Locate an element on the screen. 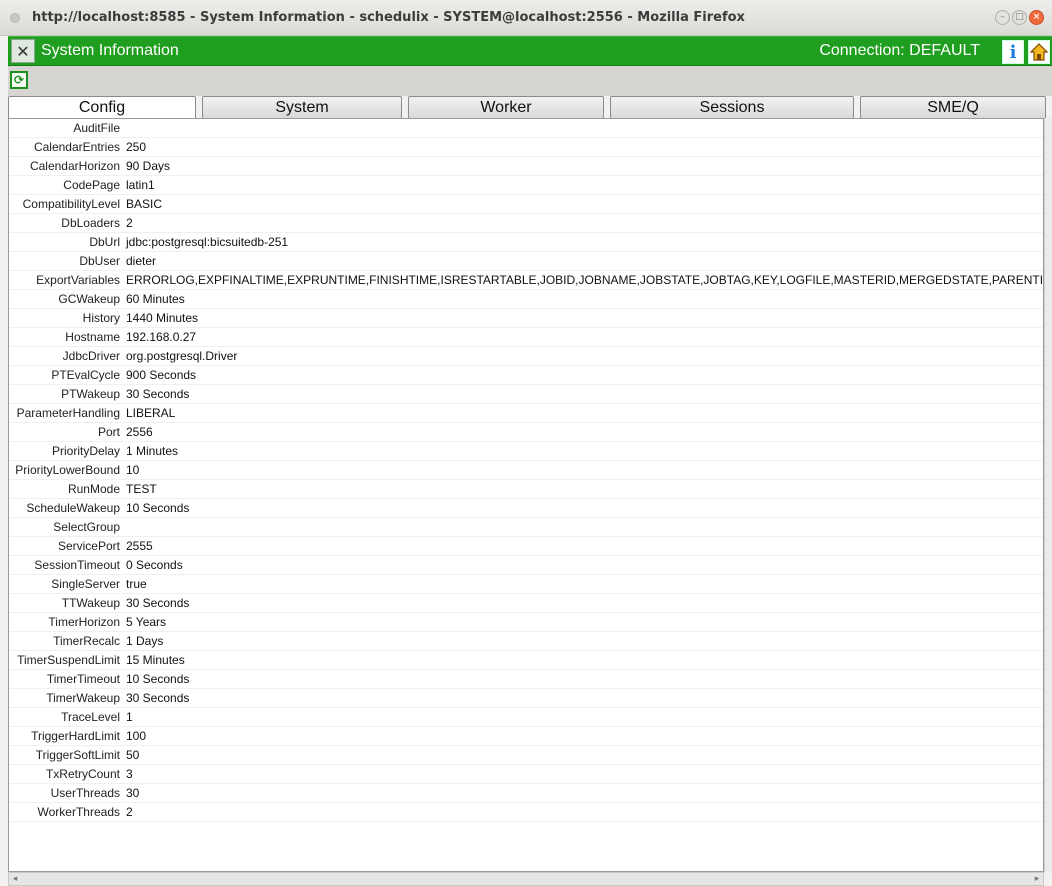 This screenshot has height=886, width=1052. table-row: TimerTimeout 10 Seconds is located at coordinates (526, 679).